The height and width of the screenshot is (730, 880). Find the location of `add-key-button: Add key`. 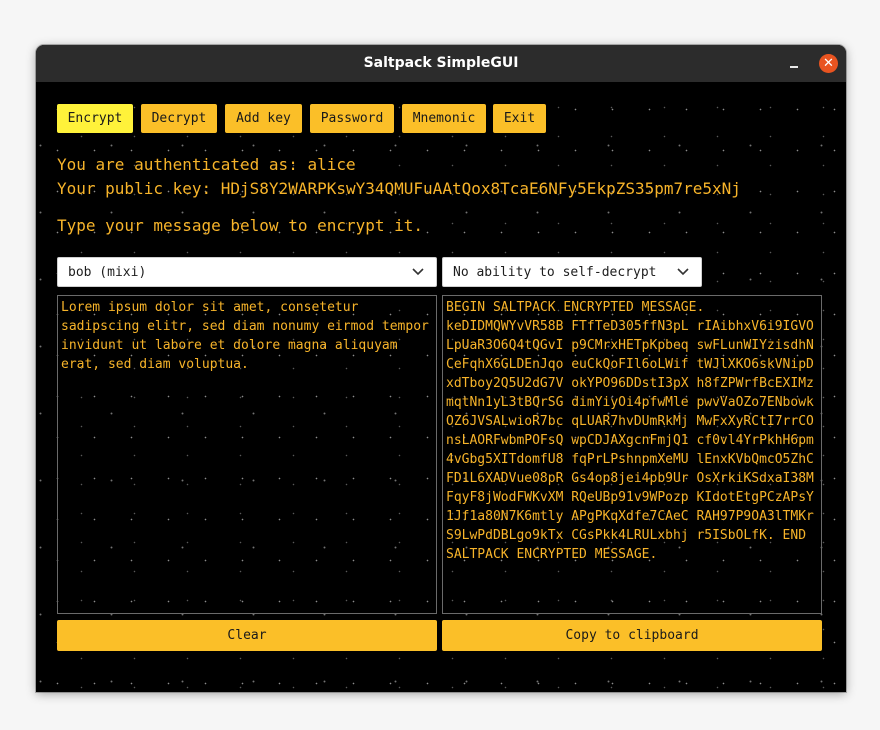

add-key-button: Add key is located at coordinates (263, 118).